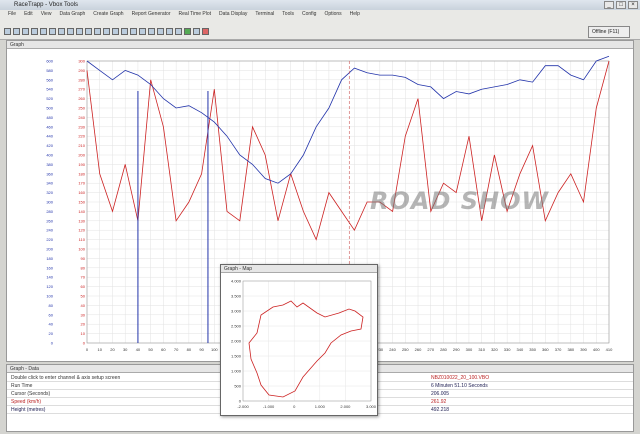 The image size is (640, 434). I want to click on menu-item-options: Options, so click(332, 14).